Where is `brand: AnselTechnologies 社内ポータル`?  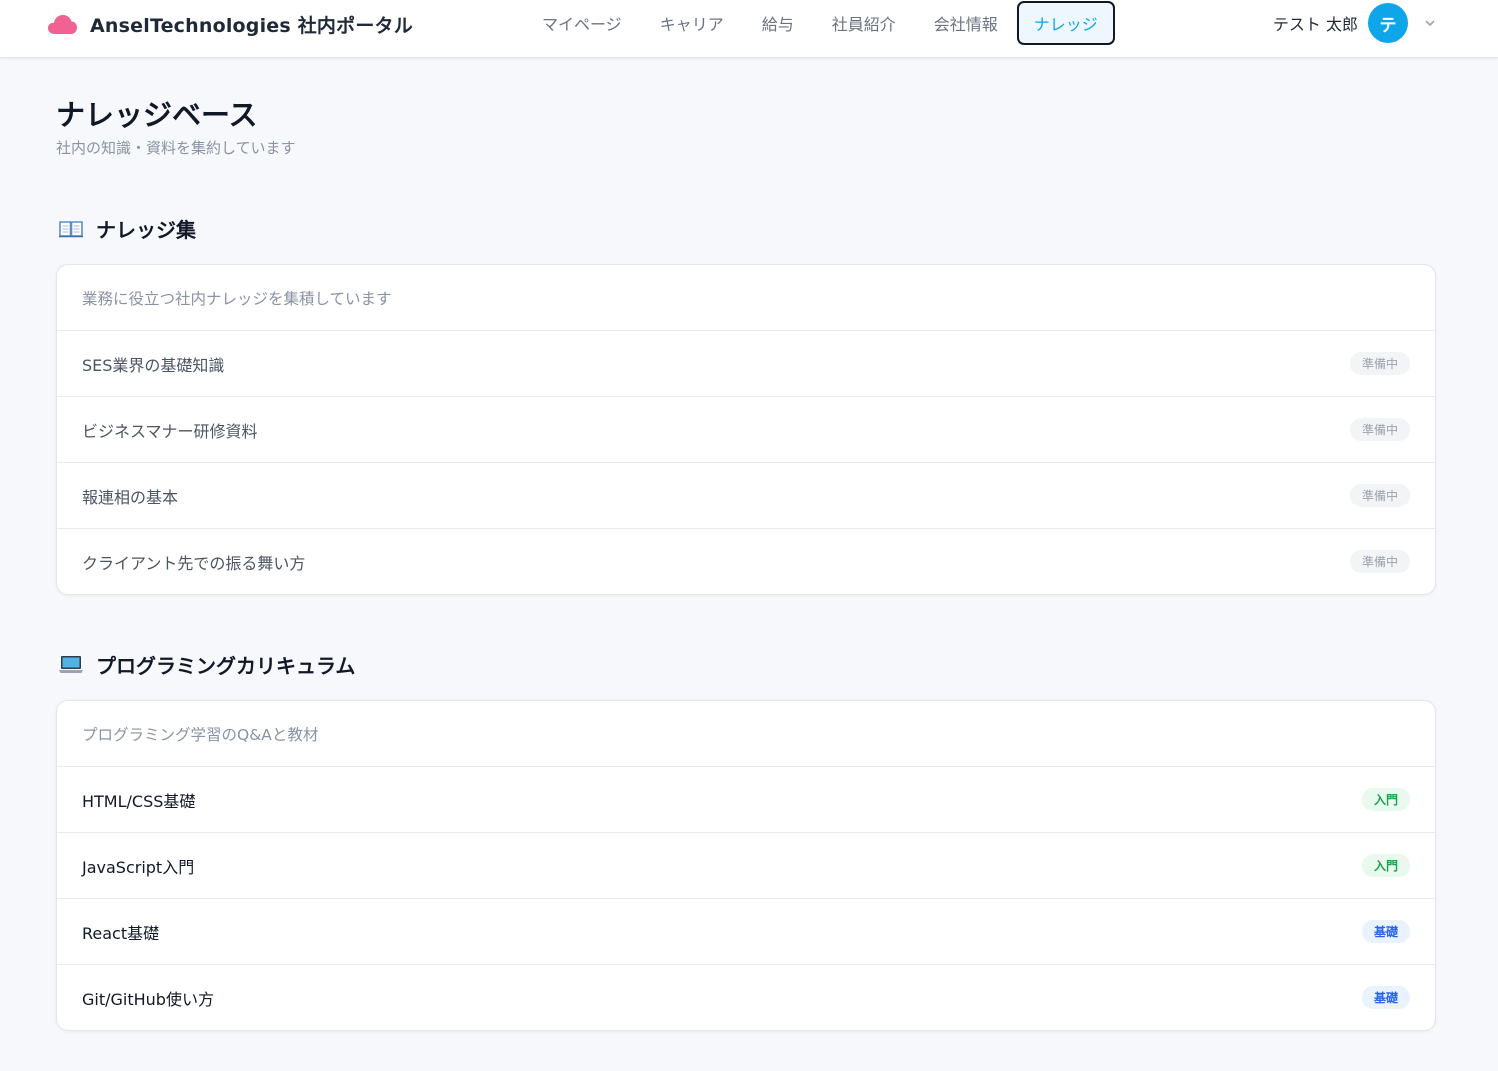
brand: AnselTechnologies 社内ポータル is located at coordinates (230, 24).